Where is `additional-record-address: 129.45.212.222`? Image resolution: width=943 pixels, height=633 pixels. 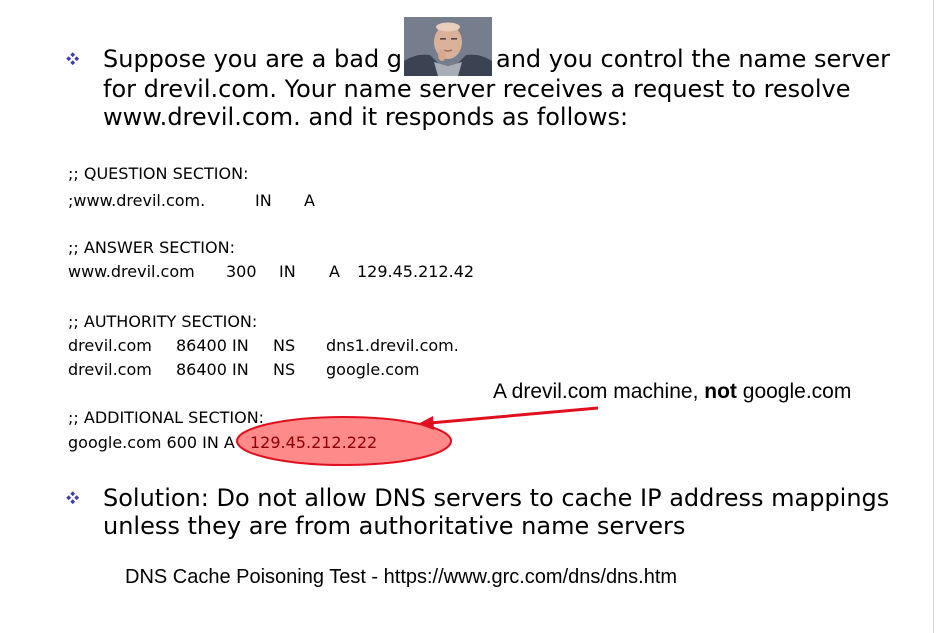 additional-record-address: 129.45.212.222 is located at coordinates (314, 442).